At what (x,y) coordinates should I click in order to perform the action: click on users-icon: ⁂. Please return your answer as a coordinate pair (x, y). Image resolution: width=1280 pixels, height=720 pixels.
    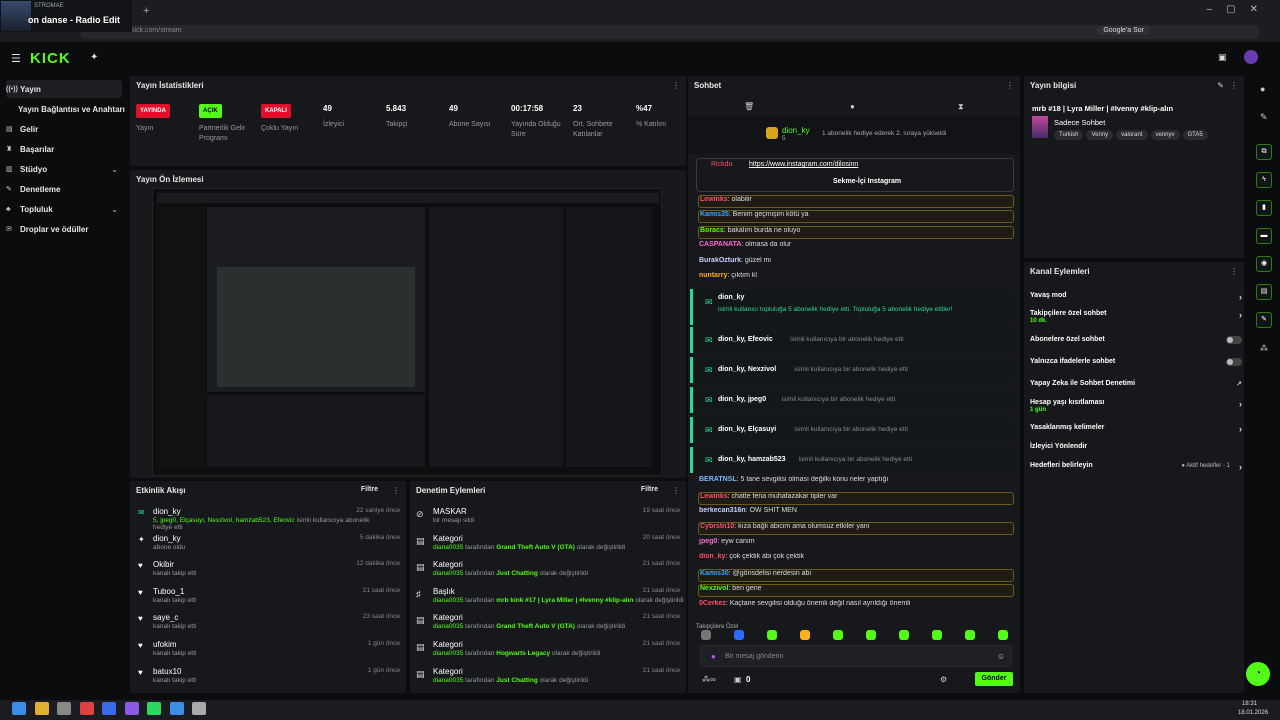
    Looking at the image, I should click on (1264, 348).